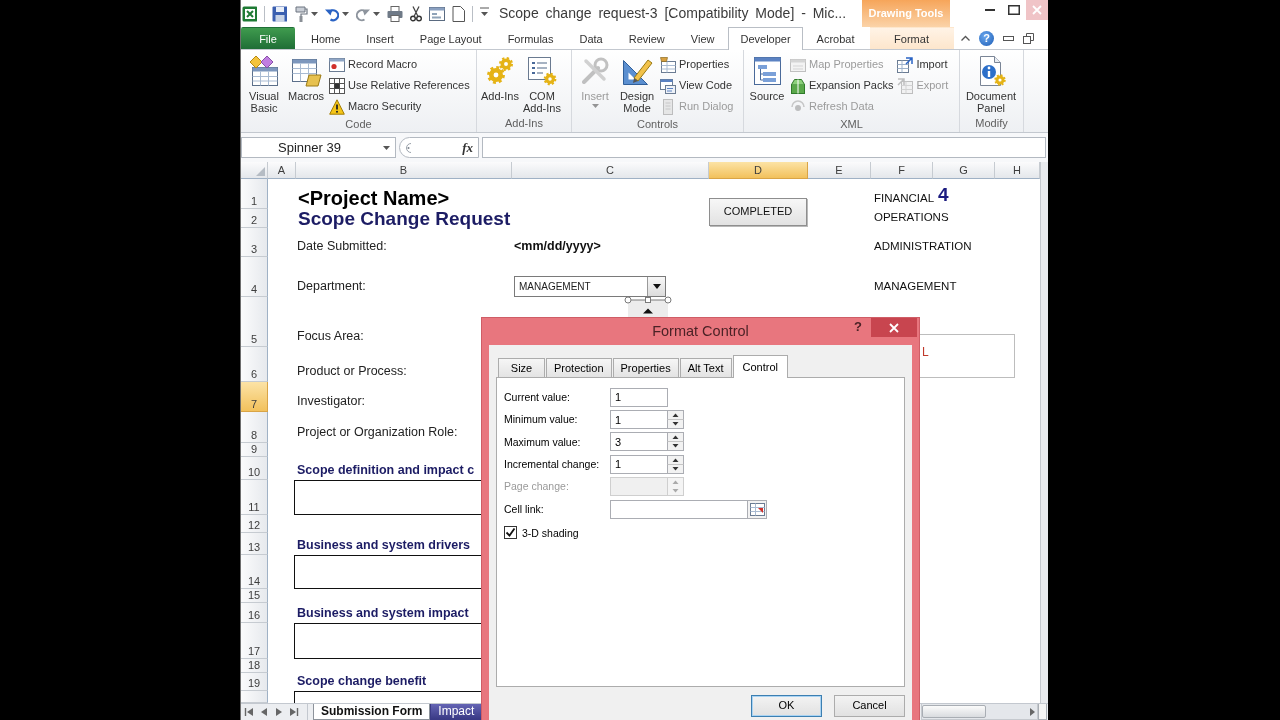 The height and width of the screenshot is (720, 1280). Describe the element at coordinates (767, 77) in the screenshot. I see `ribbon-button: Source` at that location.